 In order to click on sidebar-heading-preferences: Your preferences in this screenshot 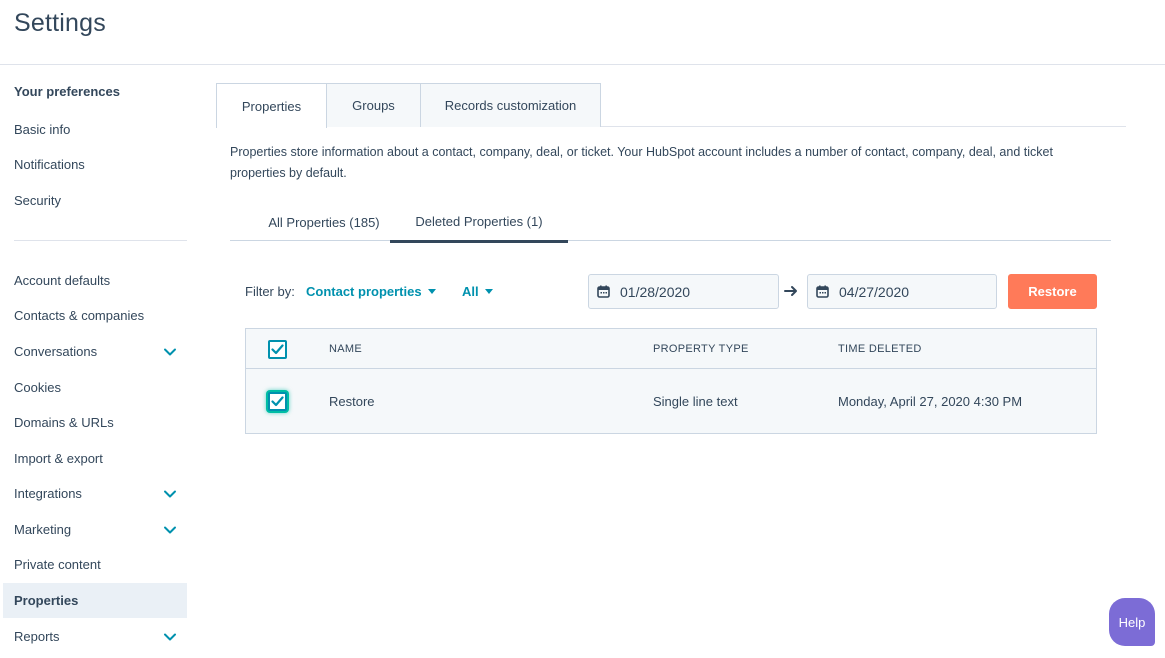, I will do `click(67, 91)`.